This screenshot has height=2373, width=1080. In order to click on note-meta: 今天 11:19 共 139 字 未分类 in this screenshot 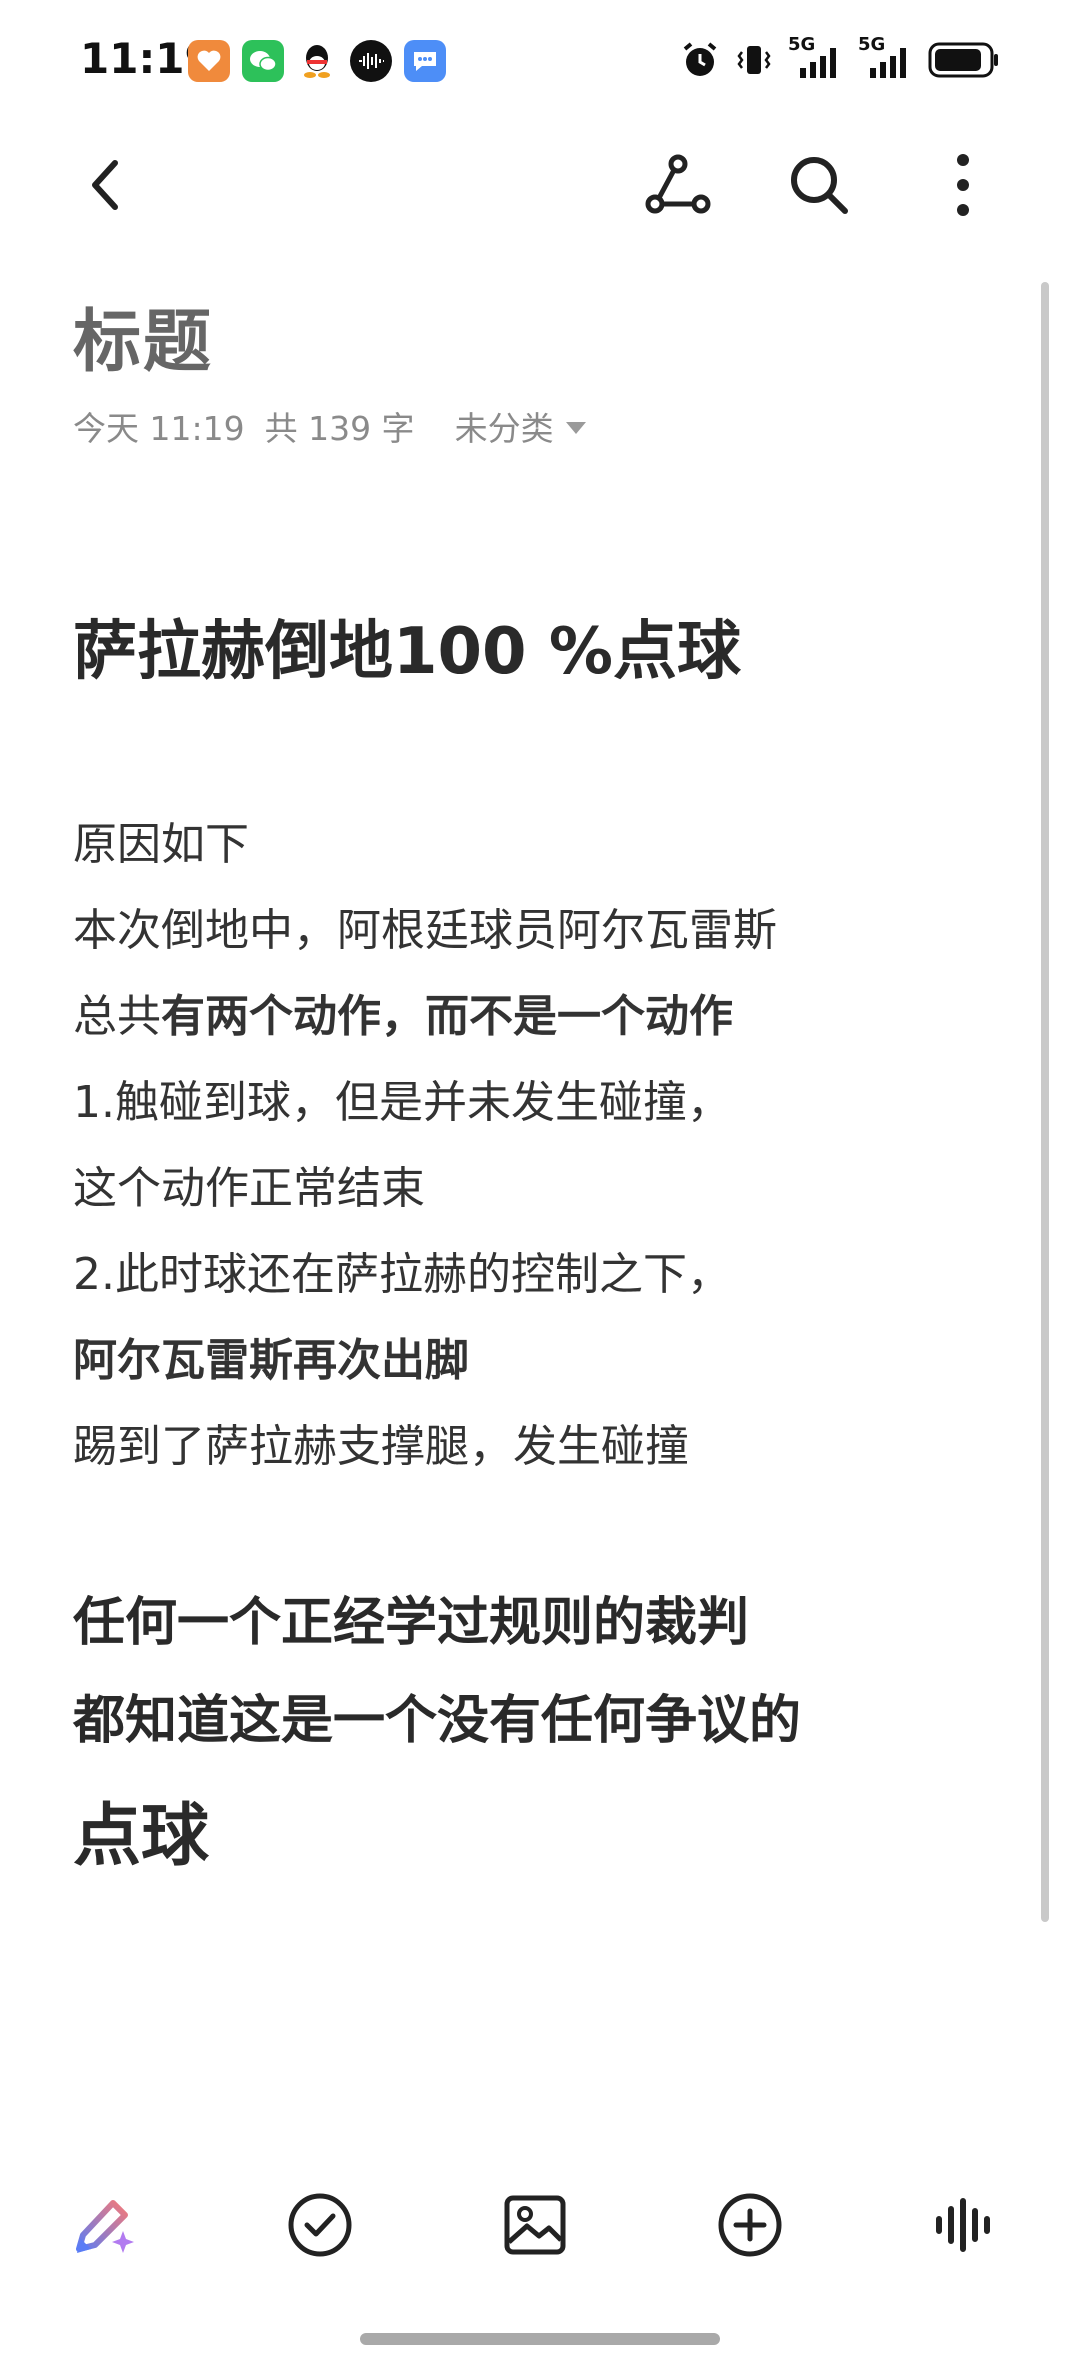, I will do `click(329, 426)`.